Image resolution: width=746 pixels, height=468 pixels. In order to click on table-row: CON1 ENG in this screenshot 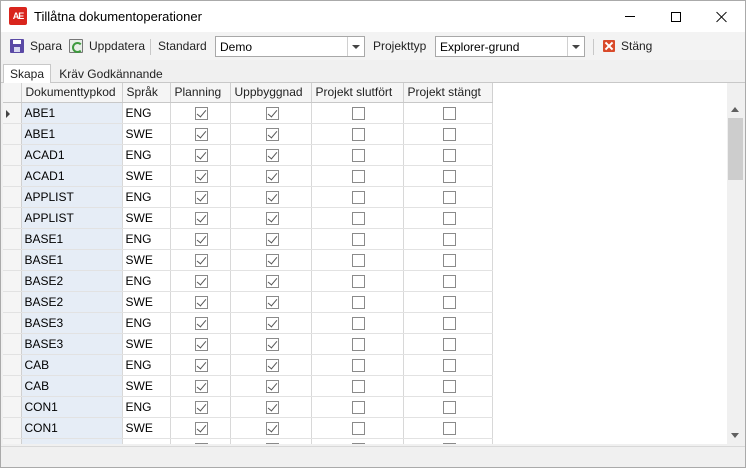, I will do `click(248, 407)`.